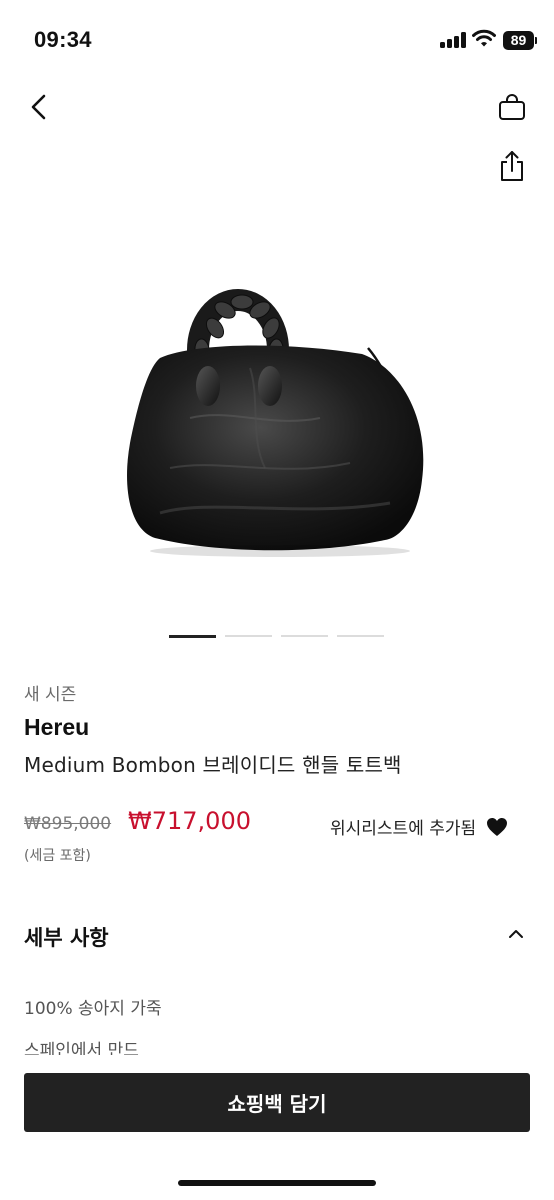  What do you see at coordinates (276, 636) in the screenshot?
I see `image-carousel-indicator` at bounding box center [276, 636].